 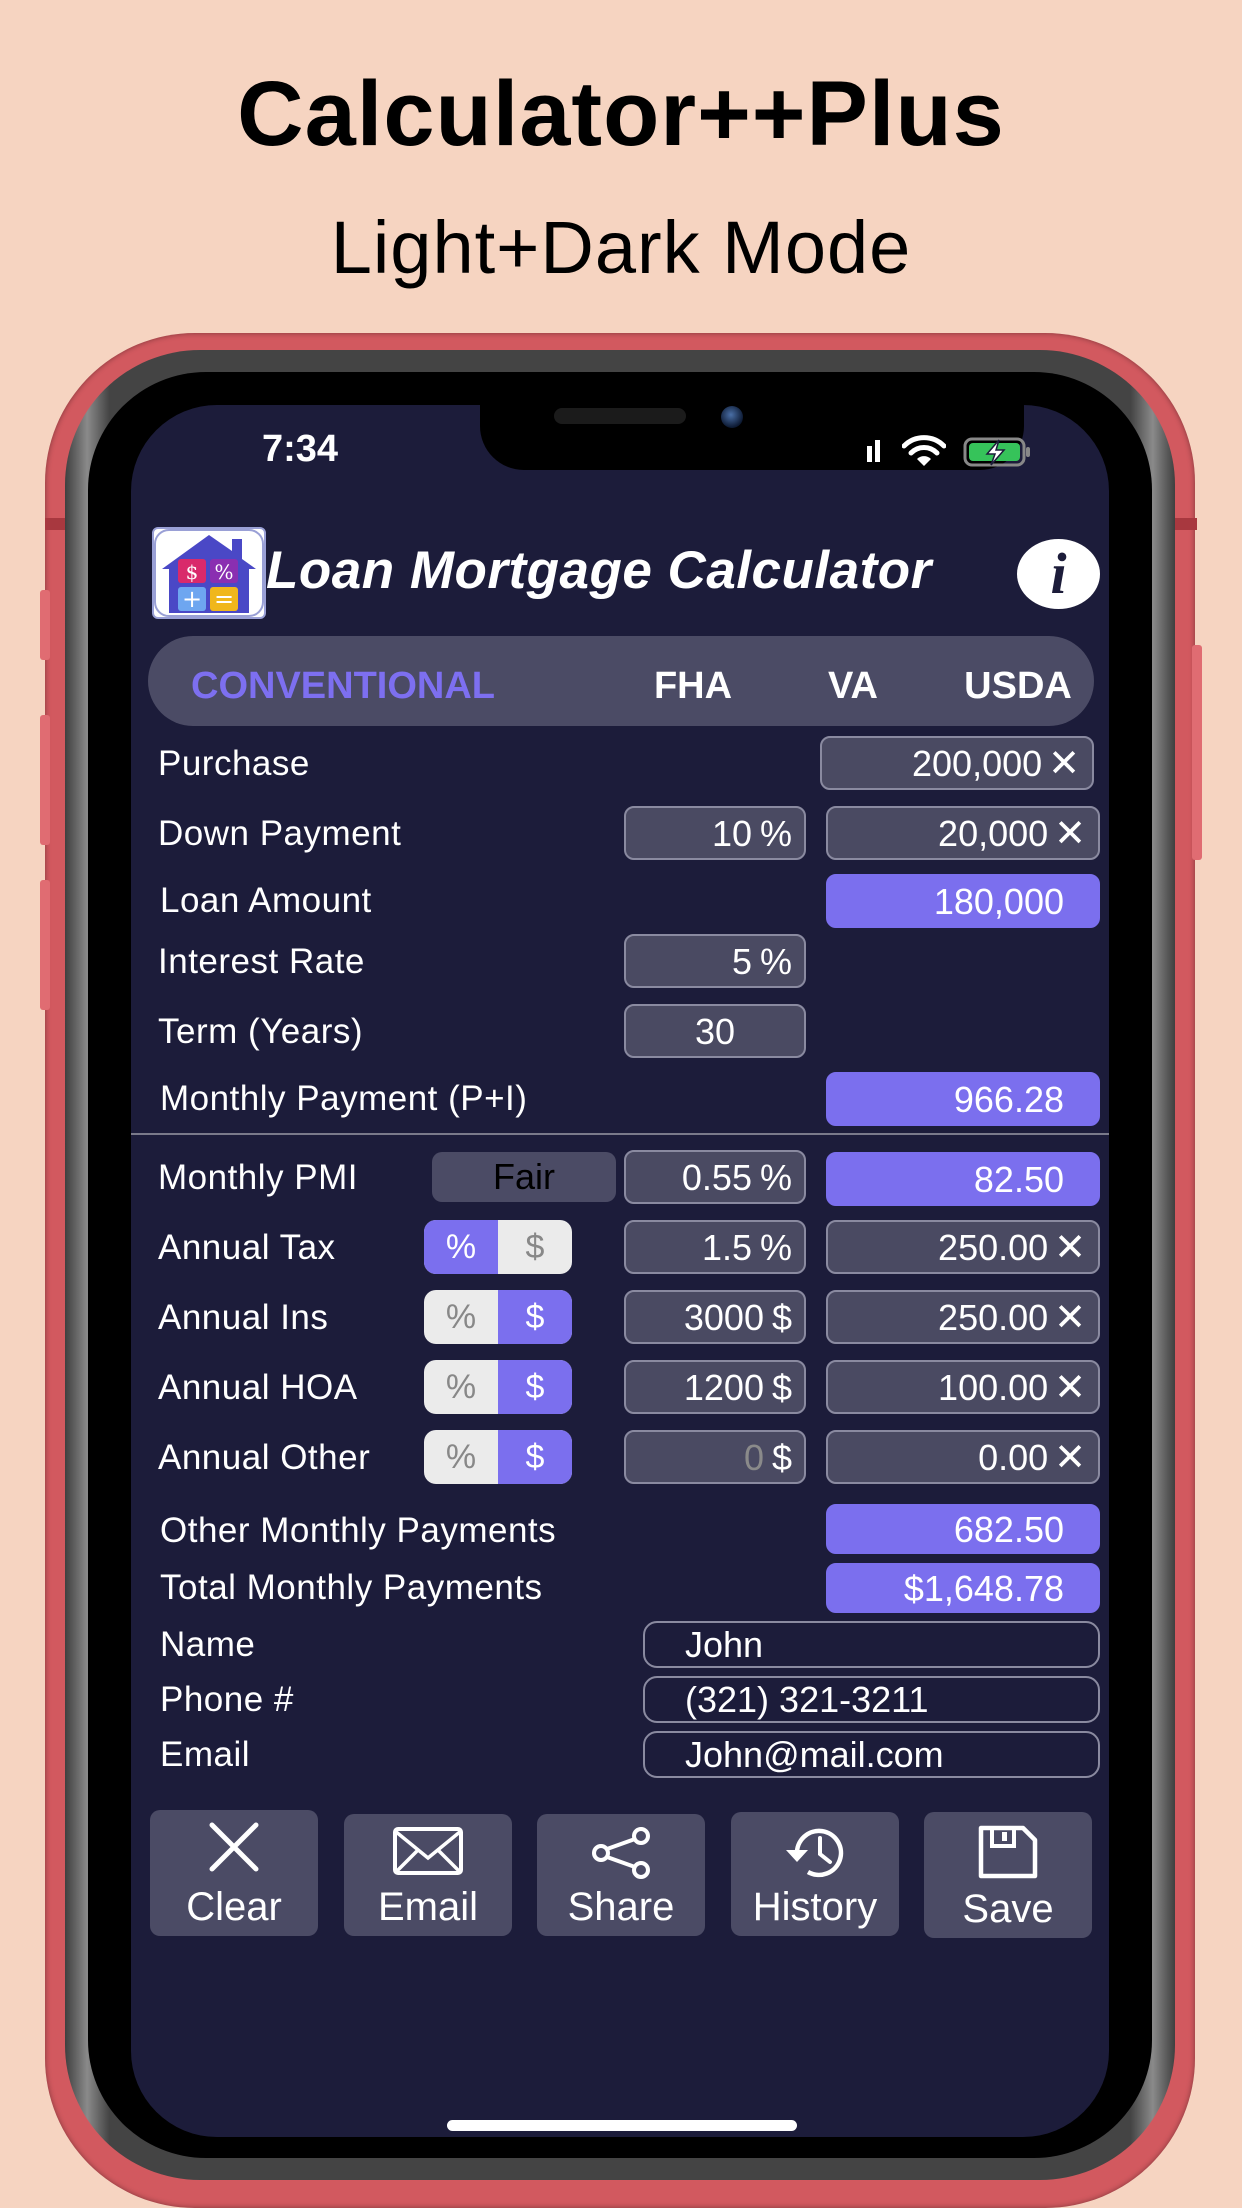 What do you see at coordinates (993, 1247) in the screenshot?
I see `annual-tax-monthly-value: 250.00` at bounding box center [993, 1247].